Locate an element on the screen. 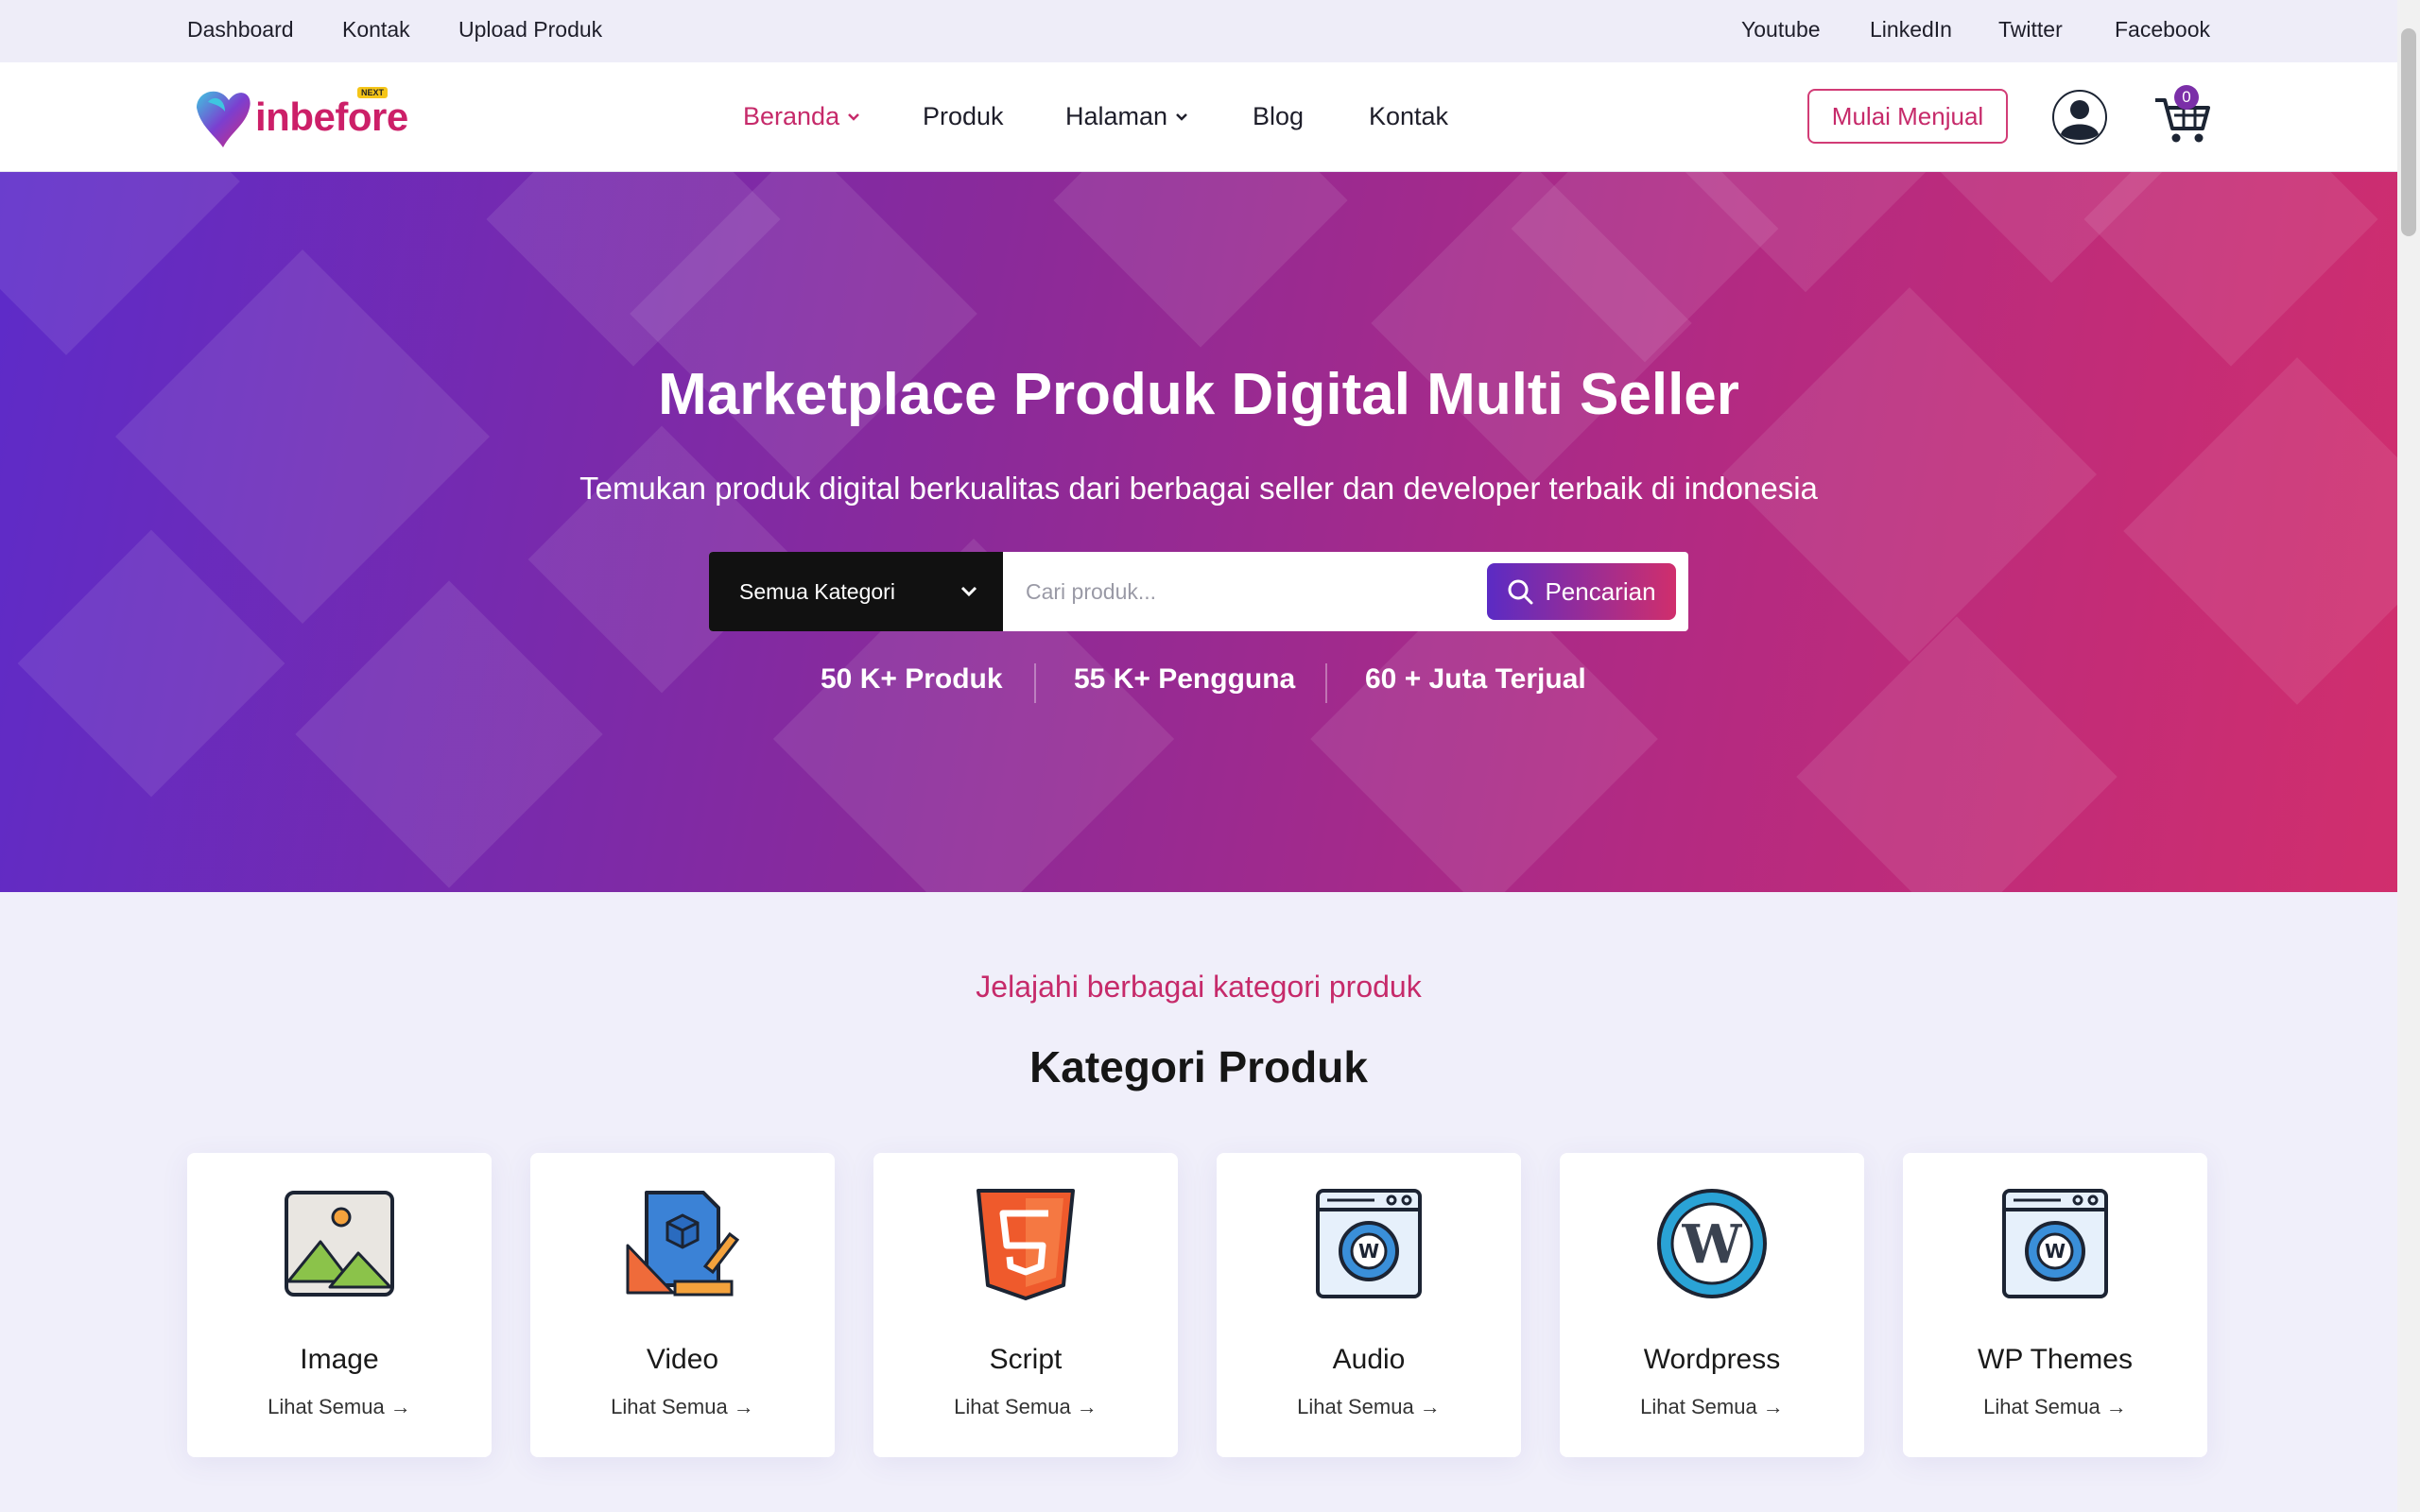 The width and height of the screenshot is (2420, 1512). html5-icon is located at coordinates (1026, 1244).